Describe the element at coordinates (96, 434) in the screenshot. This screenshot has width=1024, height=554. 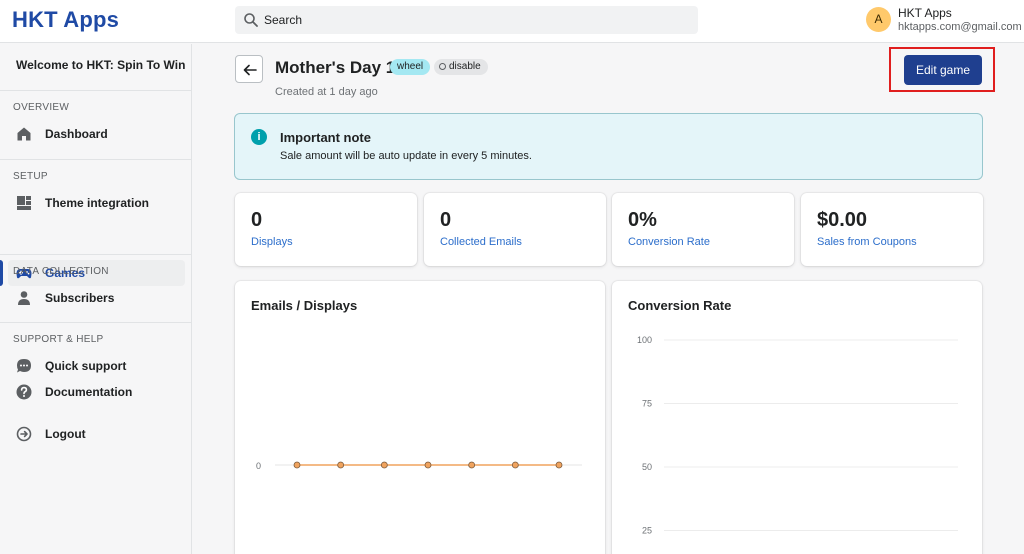
I see `logout-button: Logout` at that location.